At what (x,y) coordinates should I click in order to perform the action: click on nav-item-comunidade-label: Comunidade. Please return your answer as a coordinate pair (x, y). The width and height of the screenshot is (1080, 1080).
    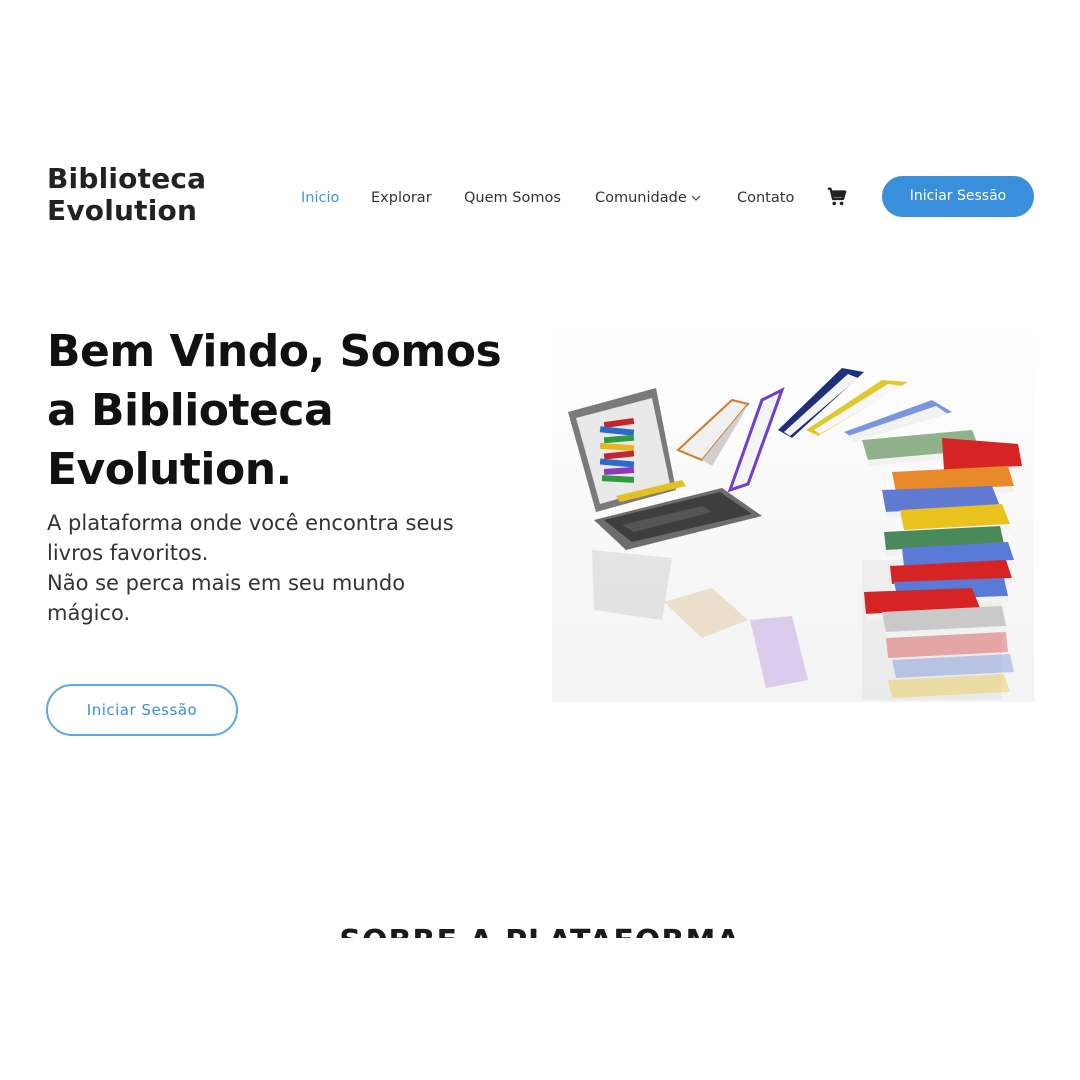
    Looking at the image, I should click on (641, 198).